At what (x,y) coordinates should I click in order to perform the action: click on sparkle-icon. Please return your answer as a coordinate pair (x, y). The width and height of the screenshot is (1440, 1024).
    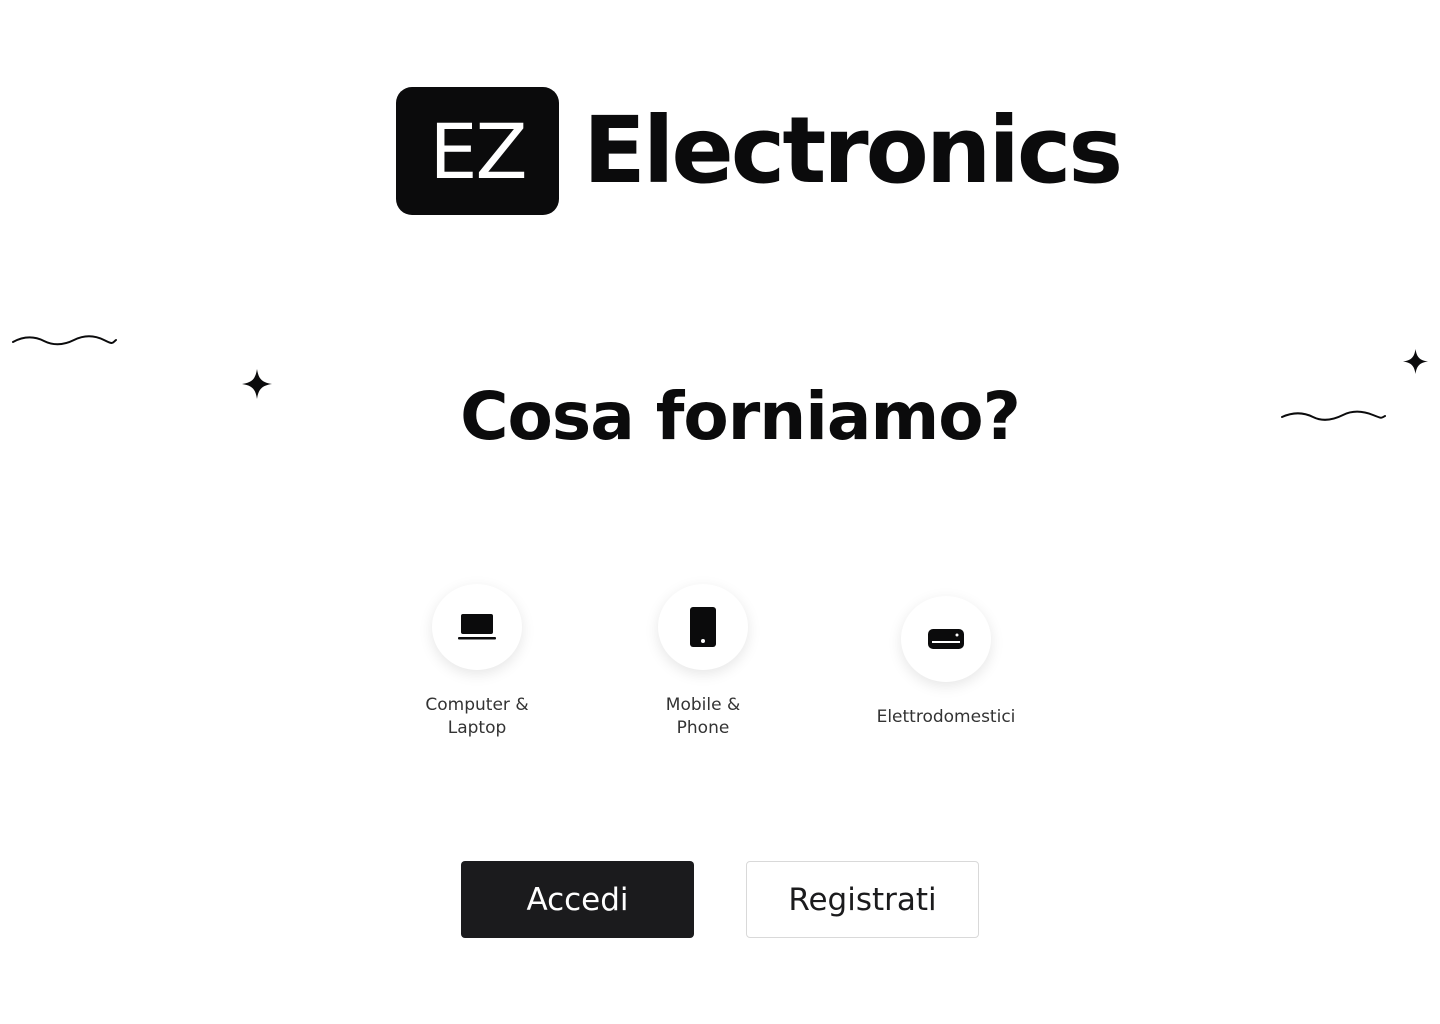
    Looking at the image, I should click on (1415, 361).